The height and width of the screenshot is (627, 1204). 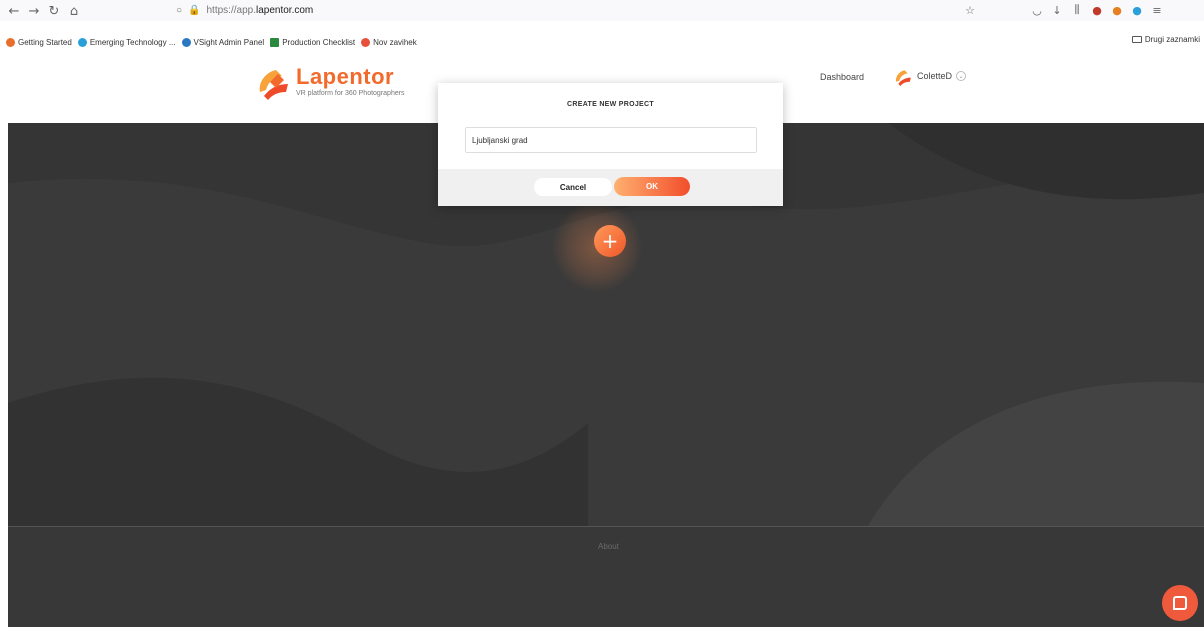 I want to click on nav-dashboard: Dashboard, so click(x=842, y=77).